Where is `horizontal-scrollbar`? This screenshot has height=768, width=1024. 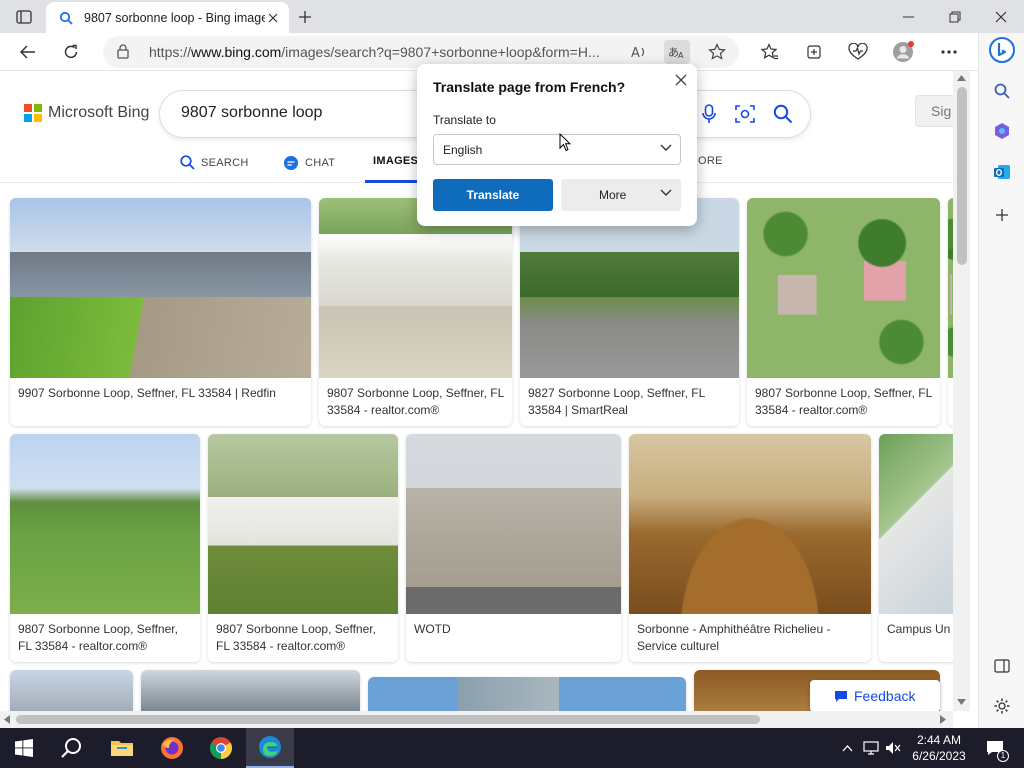 horizontal-scrollbar is located at coordinates (476, 719).